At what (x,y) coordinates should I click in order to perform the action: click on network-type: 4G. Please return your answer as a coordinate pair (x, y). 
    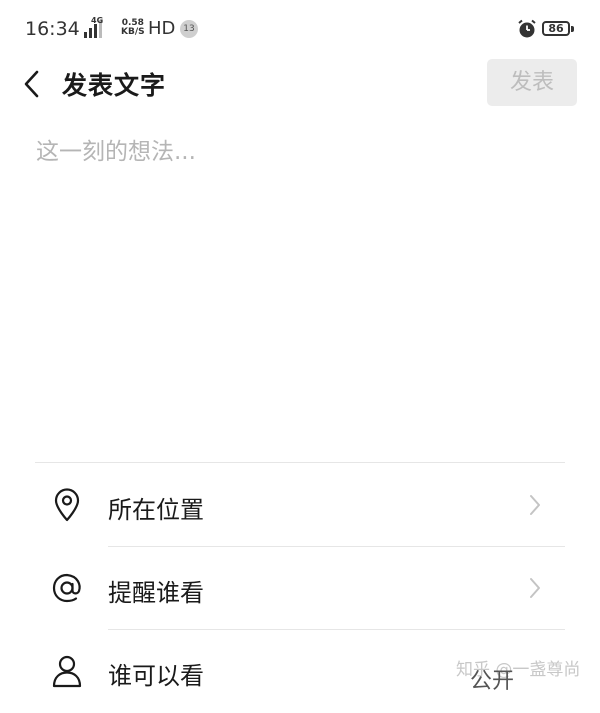
    Looking at the image, I should click on (97, 20).